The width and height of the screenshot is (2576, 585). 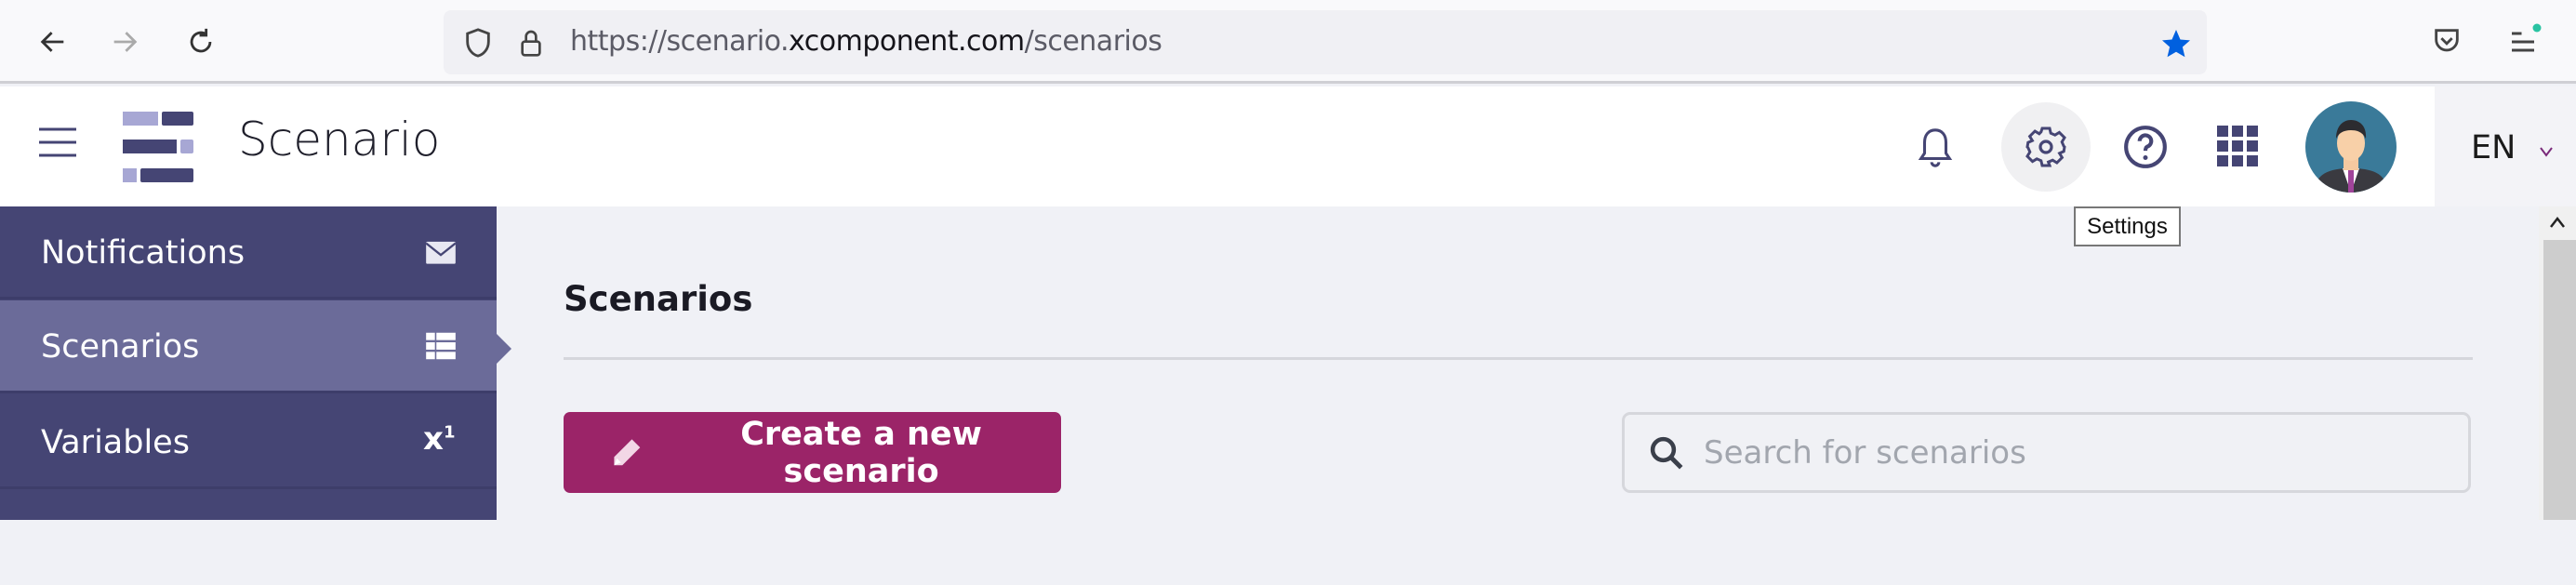 I want to click on app-title: Scenario, so click(x=339, y=139).